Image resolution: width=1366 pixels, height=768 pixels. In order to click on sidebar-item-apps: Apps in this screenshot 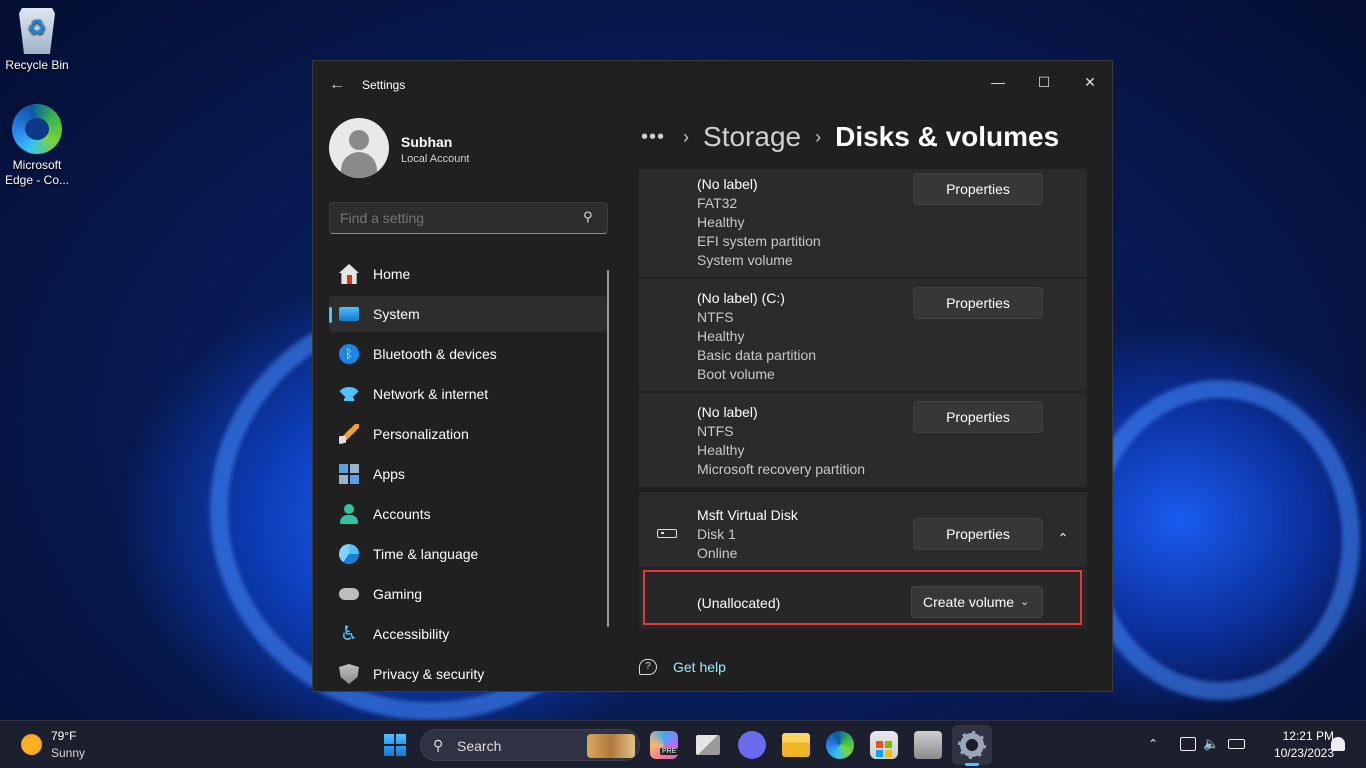, I will do `click(468, 474)`.